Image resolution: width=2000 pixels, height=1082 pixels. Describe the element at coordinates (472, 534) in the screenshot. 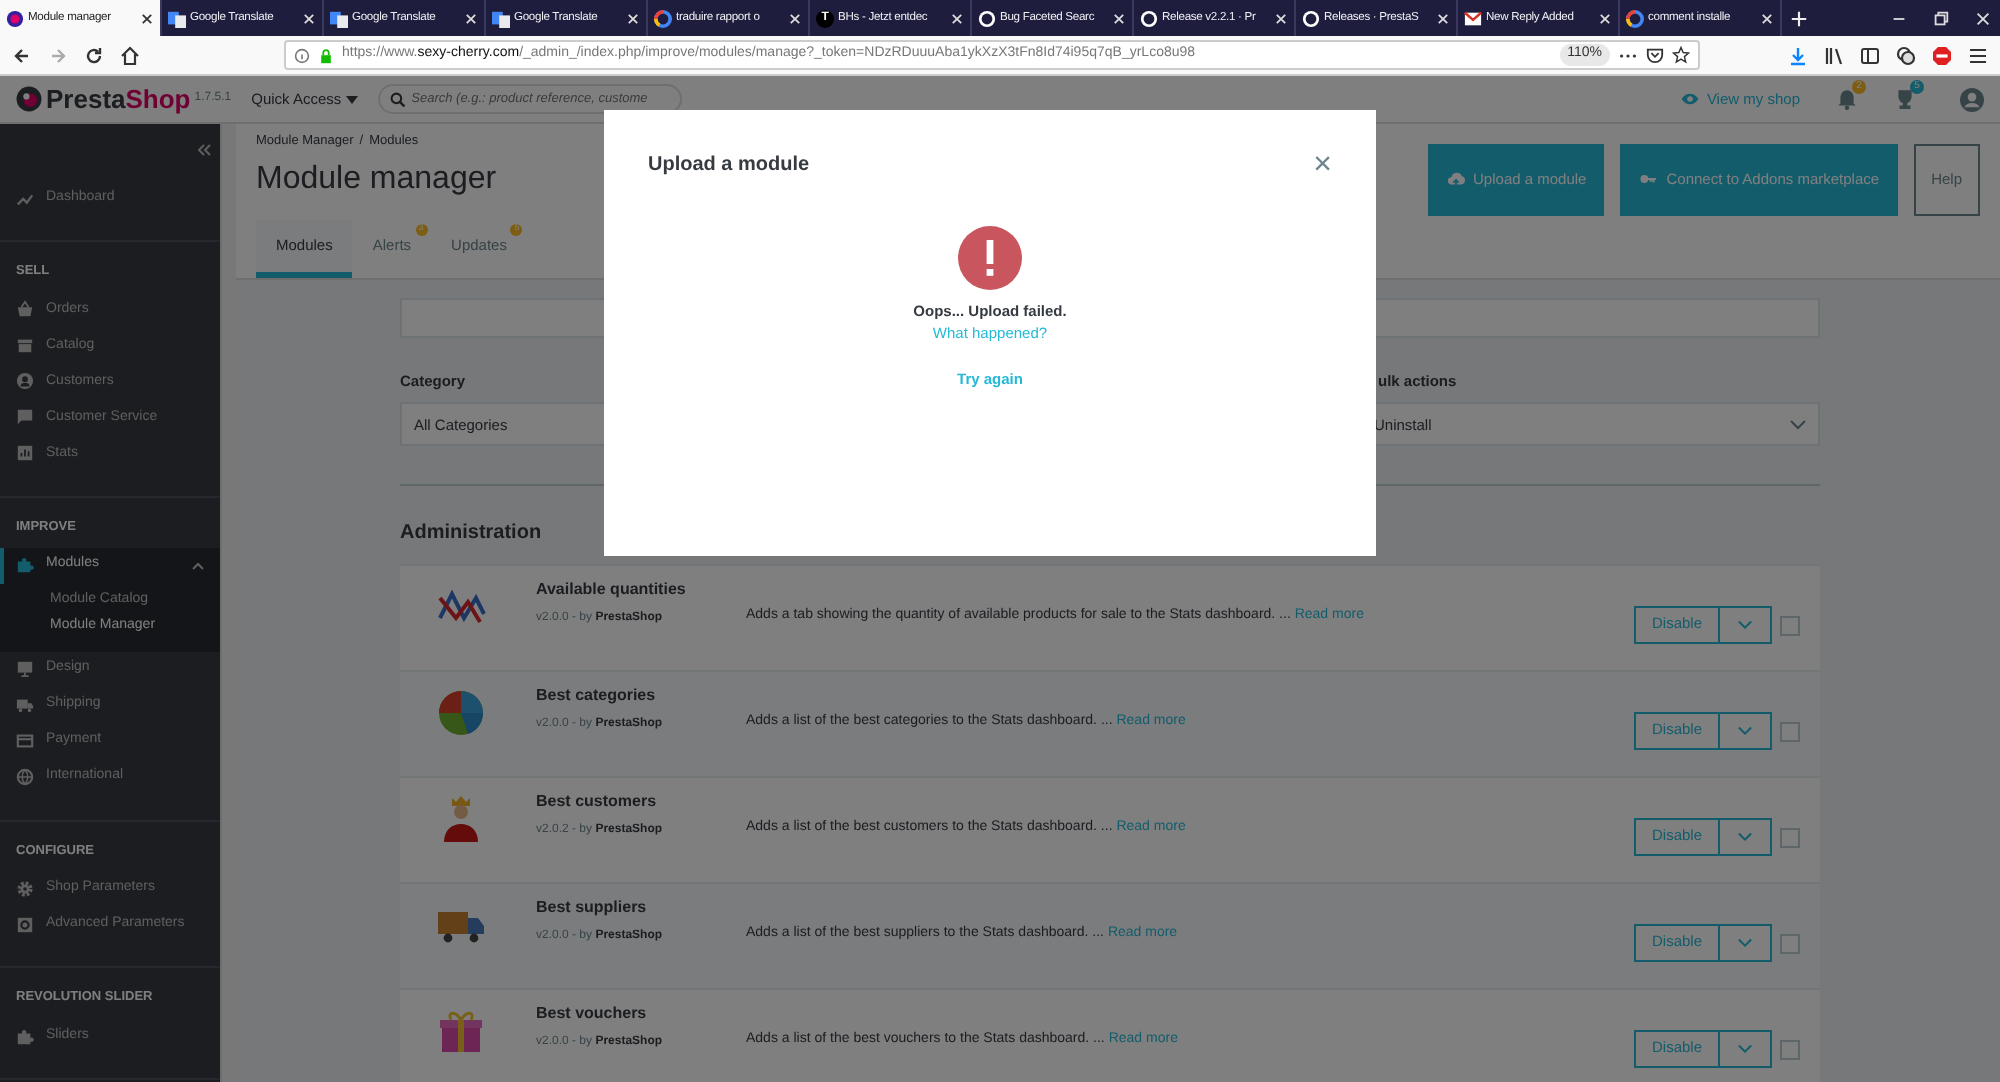

I see `section-title: Administration` at that location.